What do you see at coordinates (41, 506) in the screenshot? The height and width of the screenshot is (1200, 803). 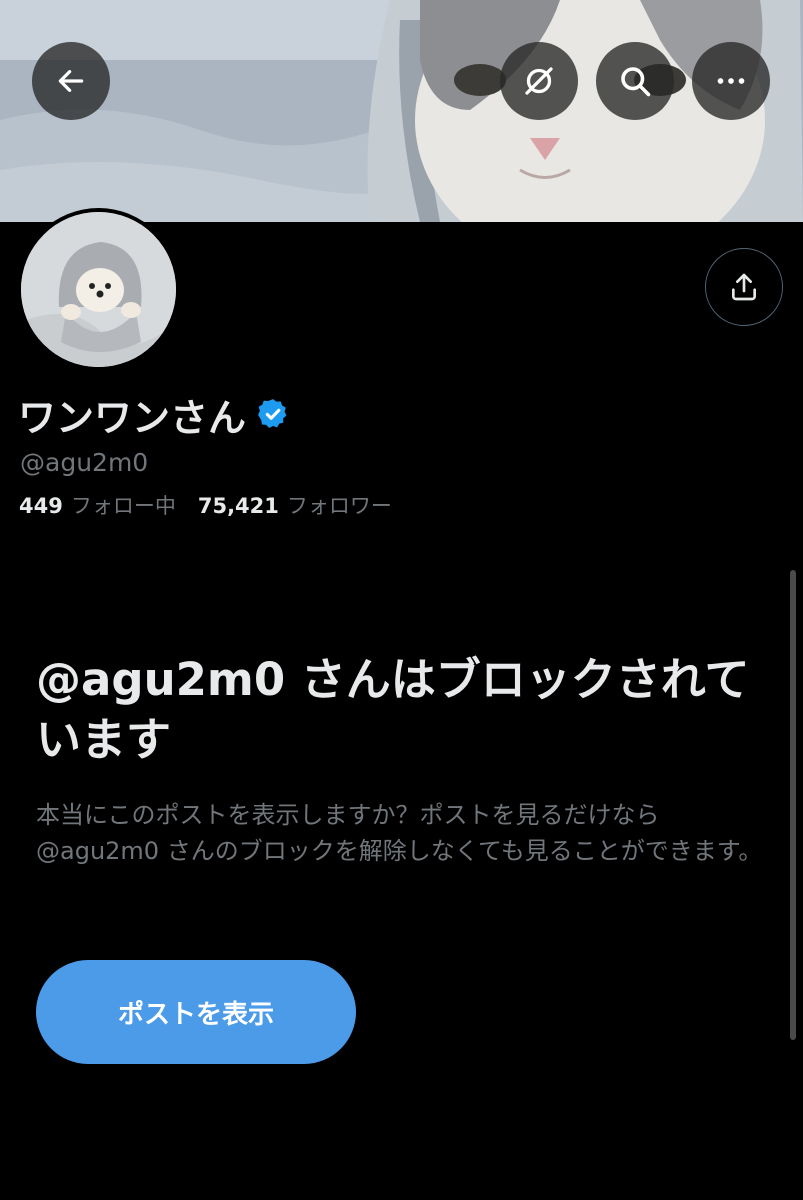 I see `following-count: 449` at bounding box center [41, 506].